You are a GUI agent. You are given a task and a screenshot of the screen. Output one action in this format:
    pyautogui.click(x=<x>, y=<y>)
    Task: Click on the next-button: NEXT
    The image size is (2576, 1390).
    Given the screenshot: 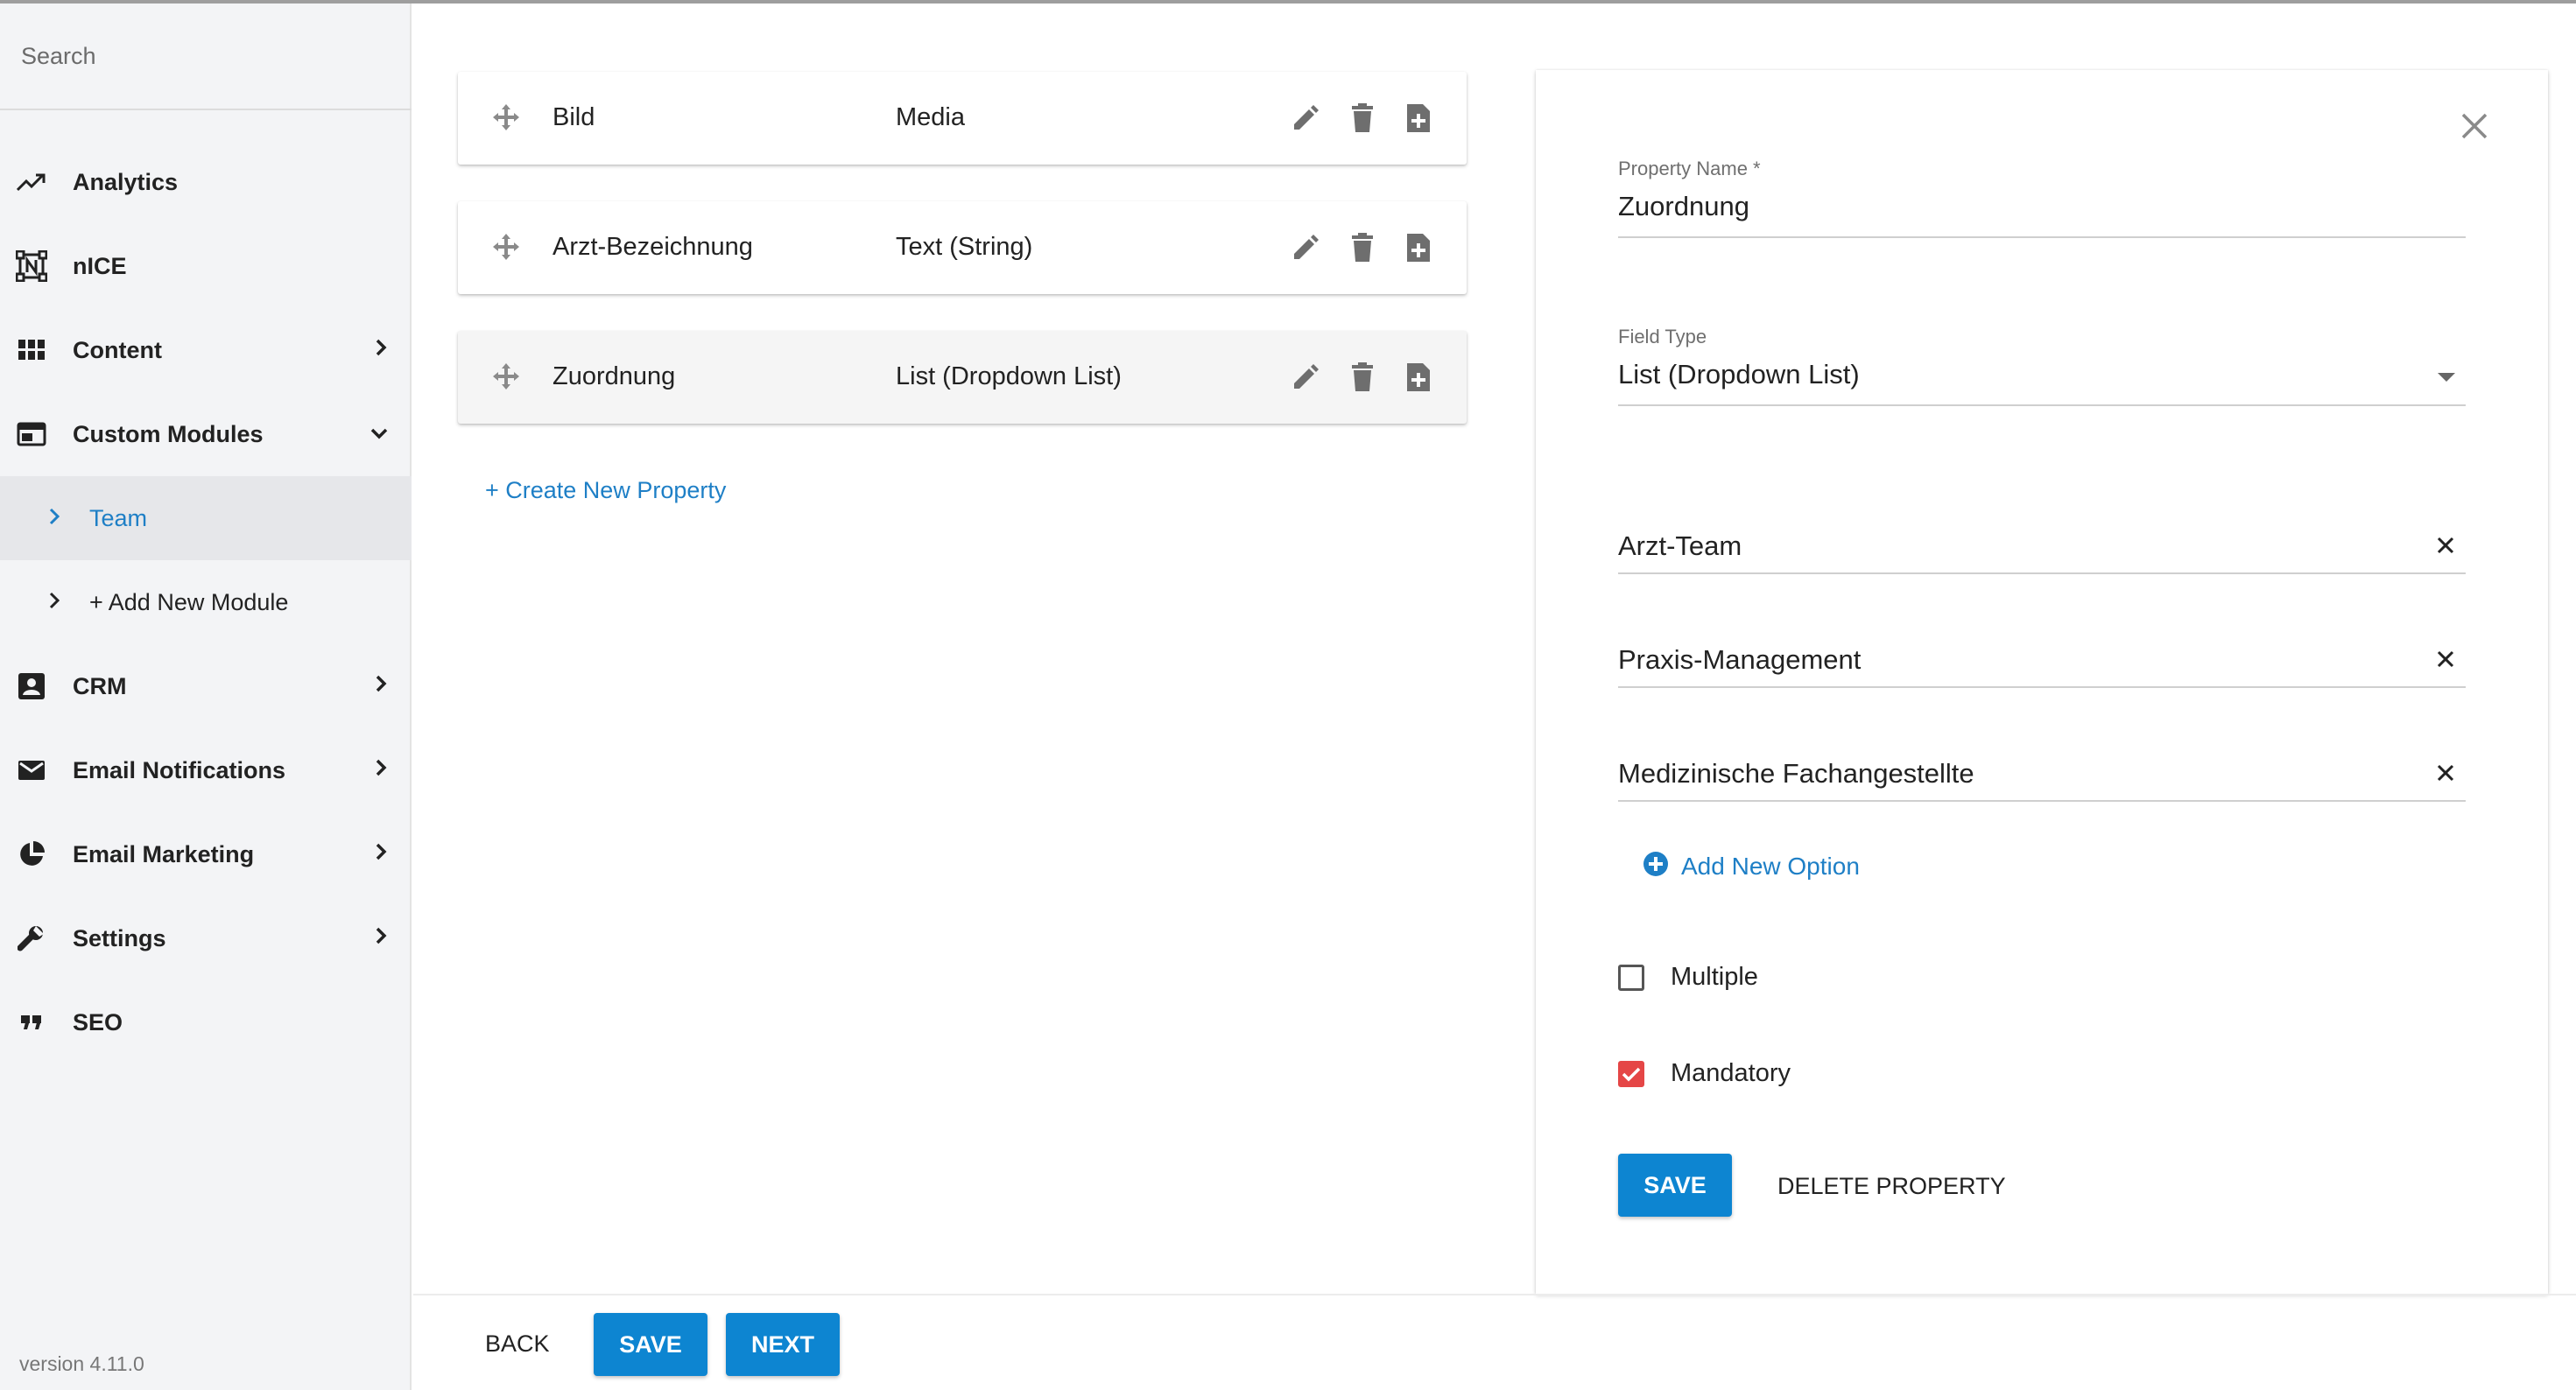 What is the action you would take?
    pyautogui.click(x=783, y=1344)
    